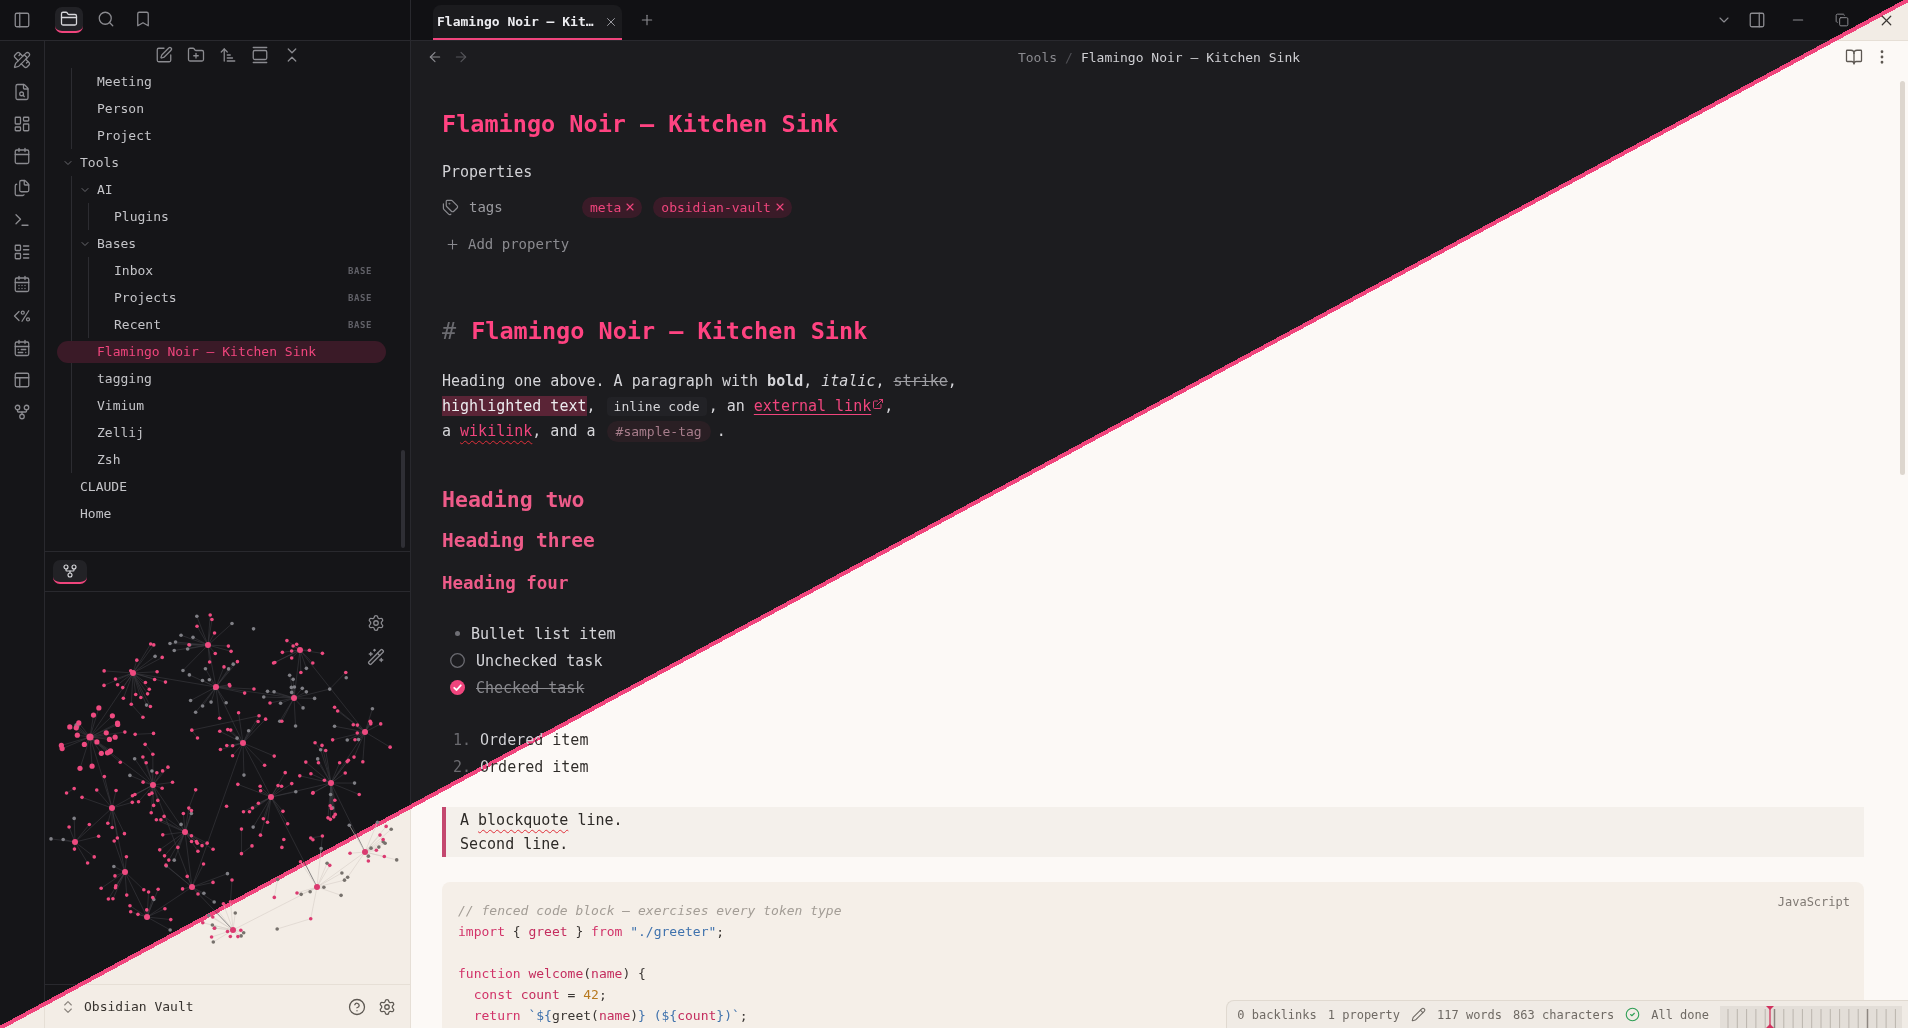 The width and height of the screenshot is (1908, 1028). I want to click on task-text: Unchecked task, so click(539, 660).